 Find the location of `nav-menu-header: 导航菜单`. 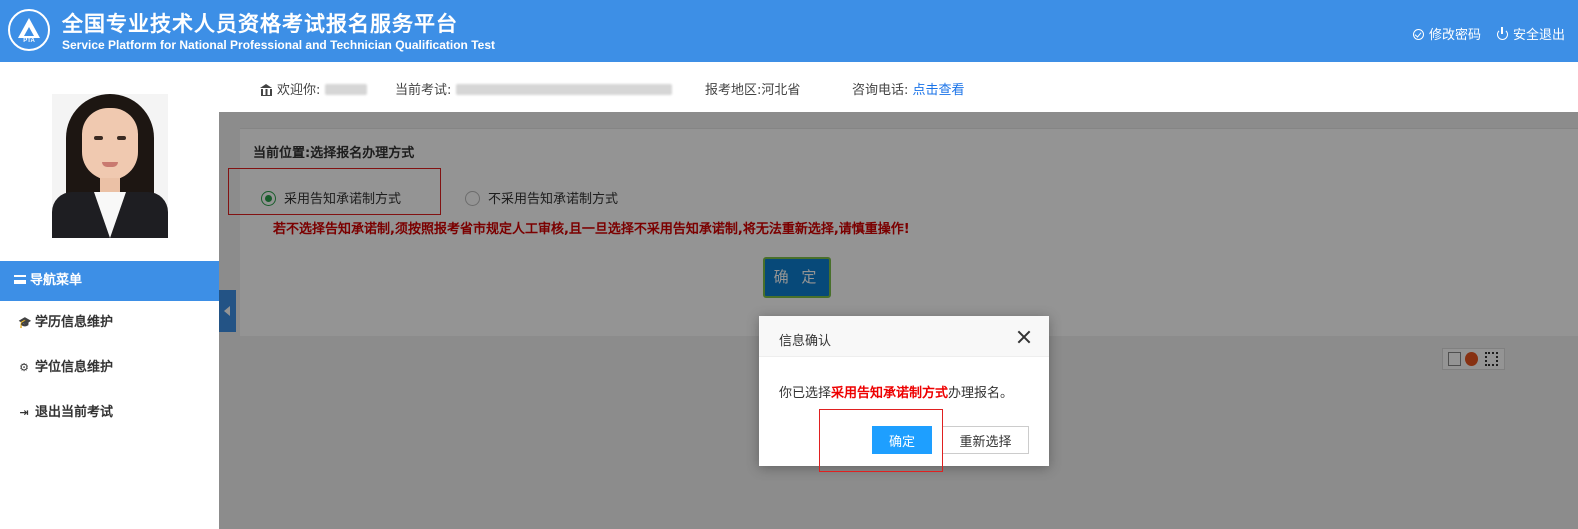

nav-menu-header: 导航菜单 is located at coordinates (109, 281).